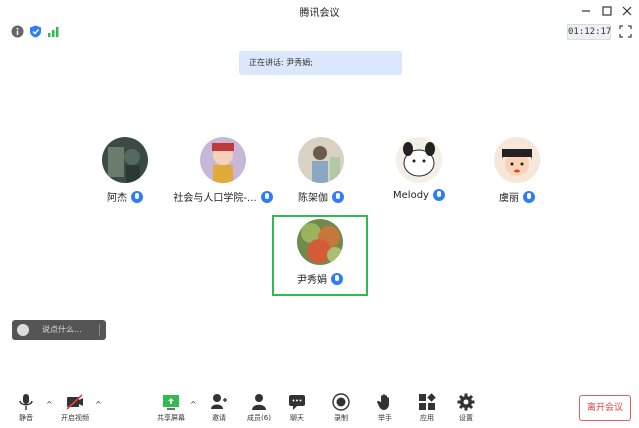 This screenshot has width=639, height=428. Describe the element at coordinates (411, 195) in the screenshot. I see `participant-name: Melody` at that location.